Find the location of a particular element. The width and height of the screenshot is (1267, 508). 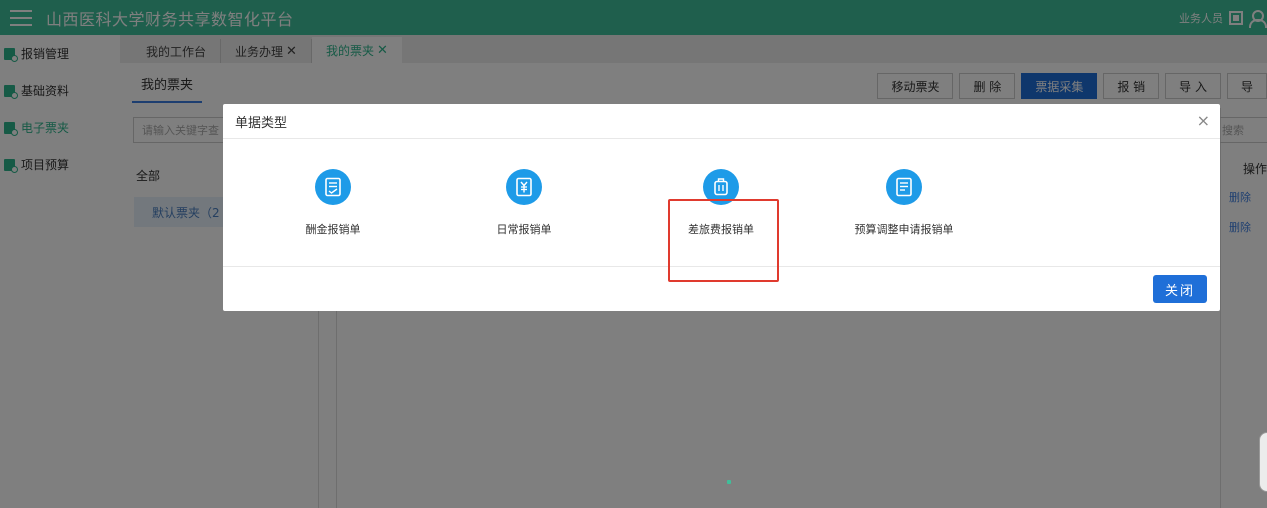

luggage-icon is located at coordinates (721, 187).